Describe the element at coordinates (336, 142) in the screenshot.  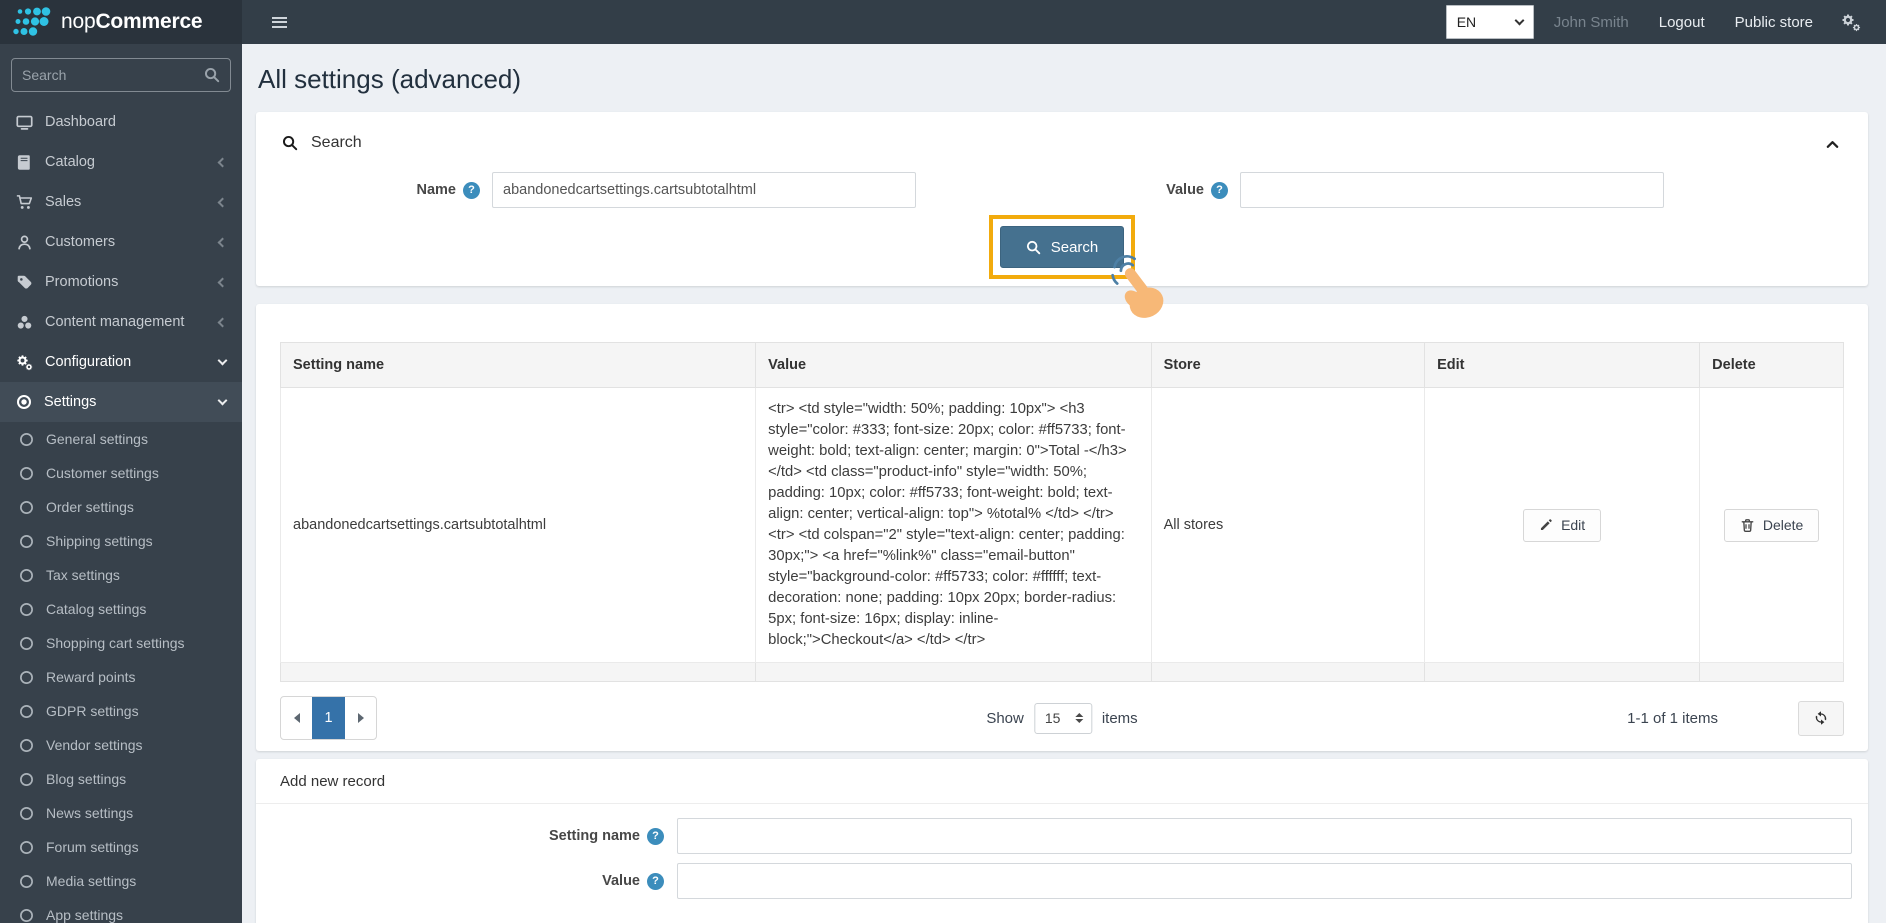
I see `search-panel-title: Search` at that location.